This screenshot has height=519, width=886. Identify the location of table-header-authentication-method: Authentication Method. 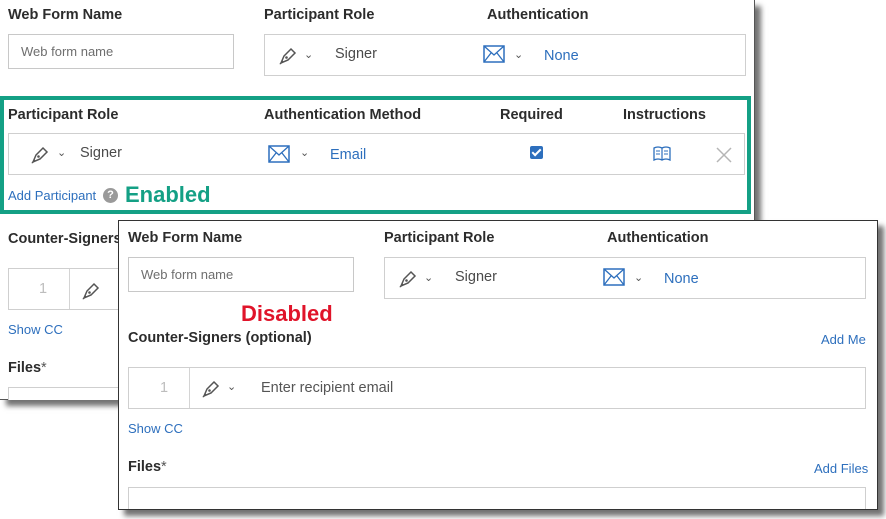
(343, 115).